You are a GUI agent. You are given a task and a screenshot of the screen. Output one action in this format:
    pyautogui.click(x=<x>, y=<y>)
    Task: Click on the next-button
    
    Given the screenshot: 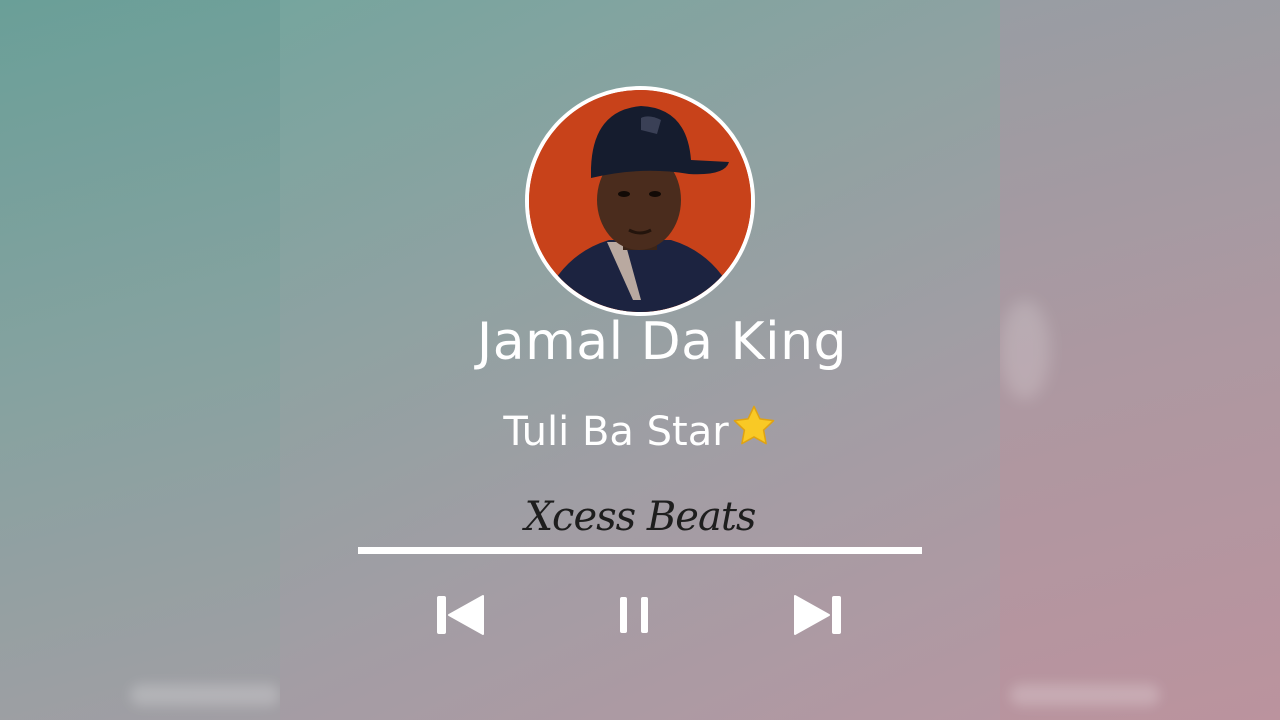 What is the action you would take?
    pyautogui.click(x=818, y=615)
    